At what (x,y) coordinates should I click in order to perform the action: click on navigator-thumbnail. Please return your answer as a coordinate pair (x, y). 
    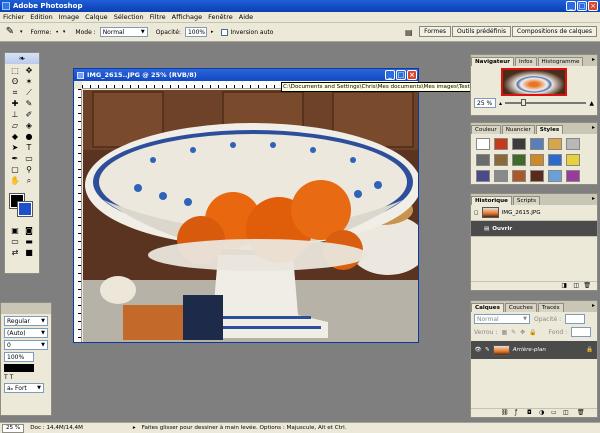
    Looking at the image, I should click on (534, 82).